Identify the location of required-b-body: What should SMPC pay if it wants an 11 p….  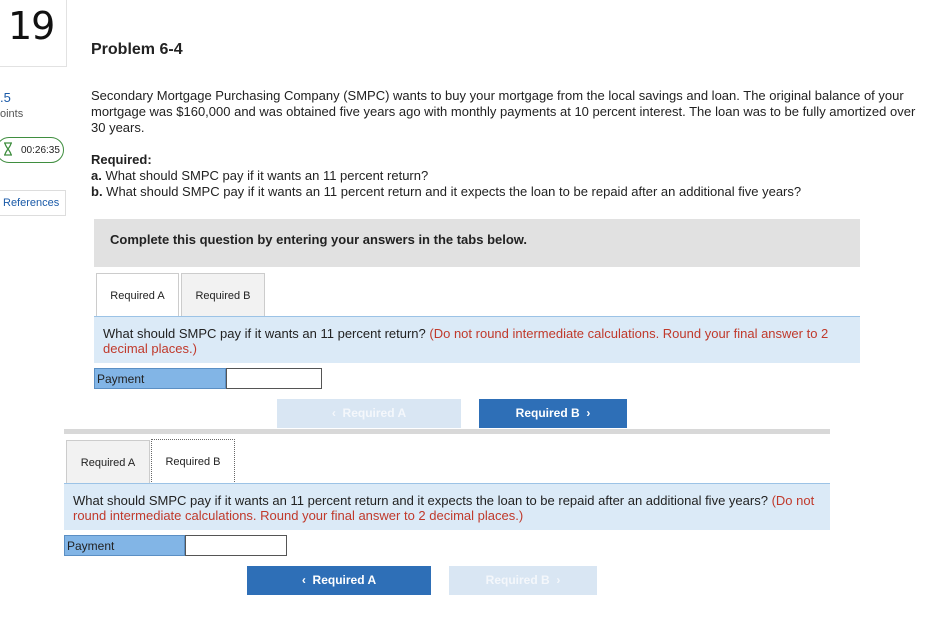
(452, 191).